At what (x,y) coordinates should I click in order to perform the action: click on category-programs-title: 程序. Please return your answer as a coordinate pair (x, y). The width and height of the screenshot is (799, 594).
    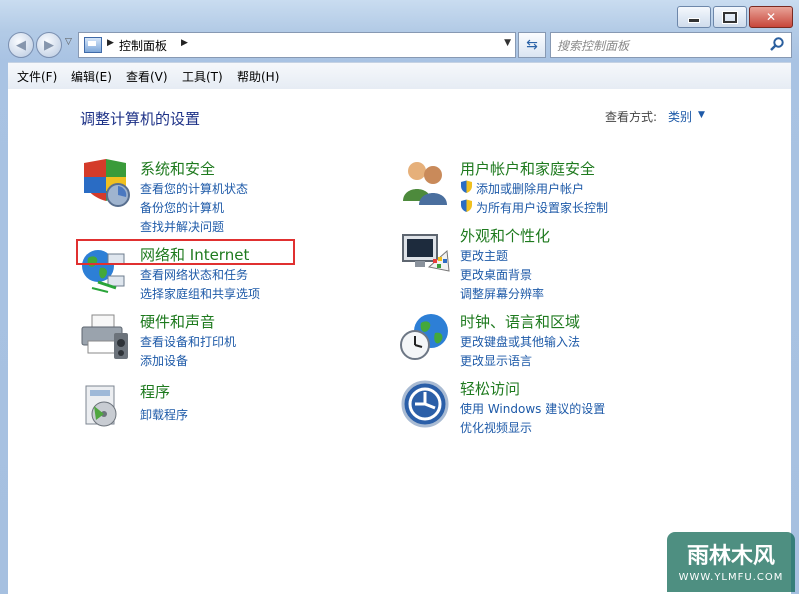
    Looking at the image, I should click on (155, 391).